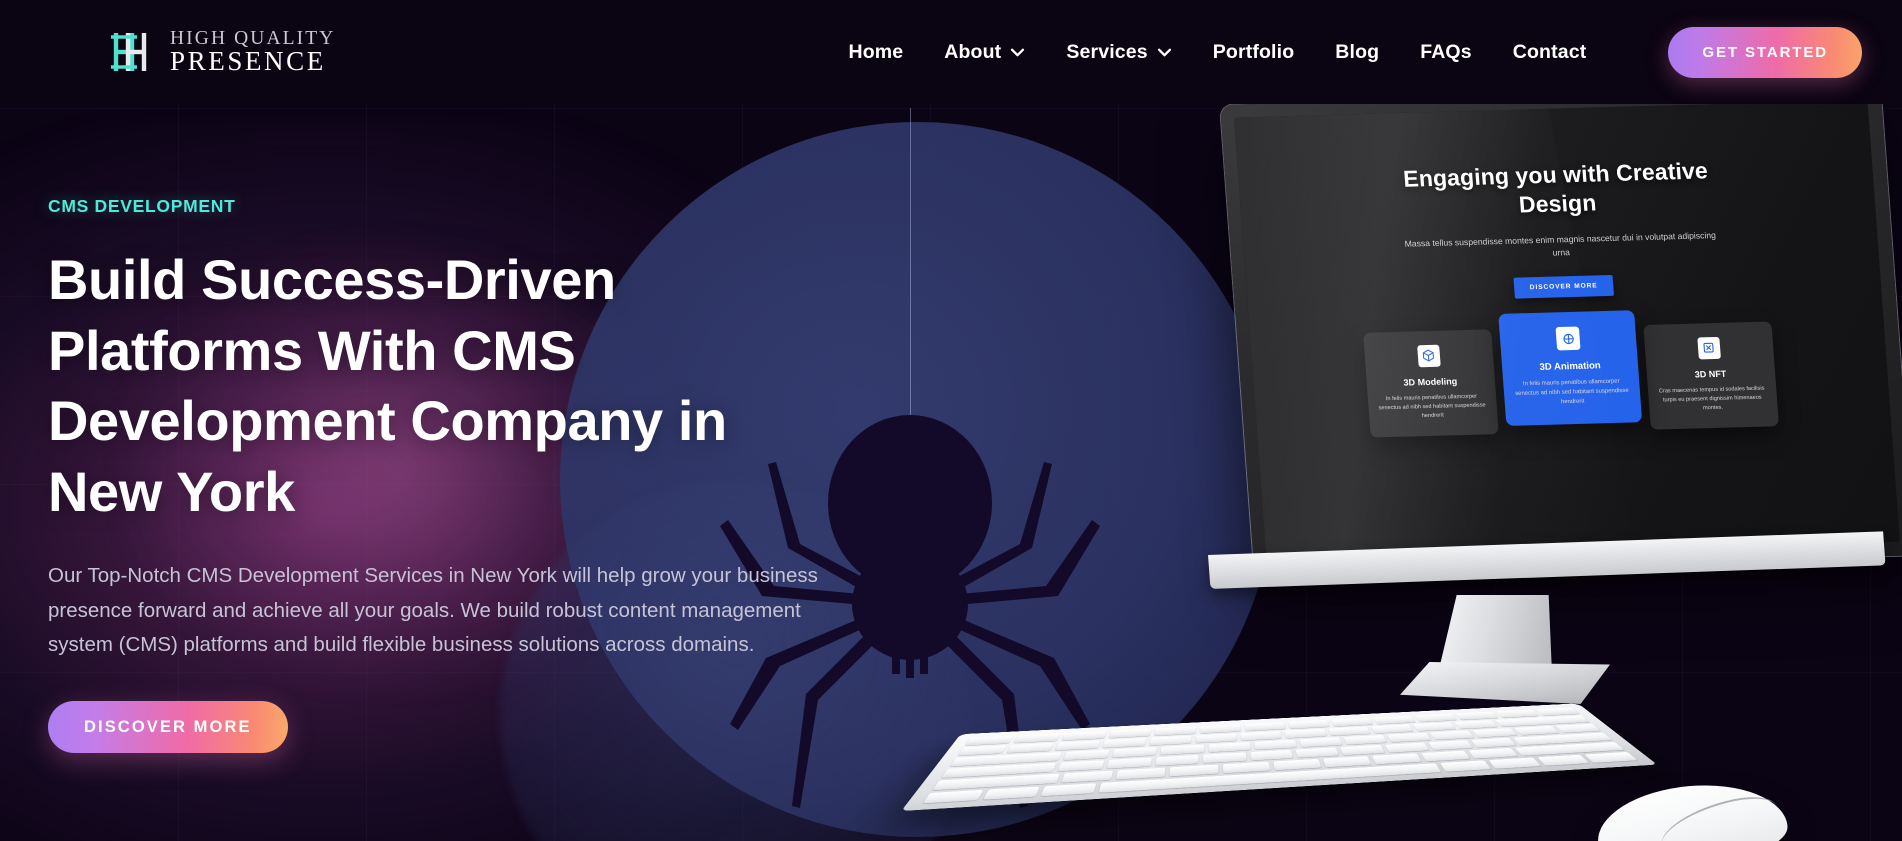 This screenshot has height=841, width=1902. I want to click on hero-eyebrow: CMS DEVELOPMENT, so click(142, 206).